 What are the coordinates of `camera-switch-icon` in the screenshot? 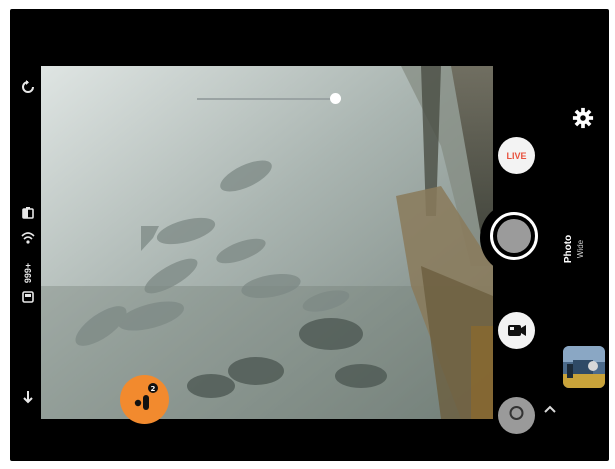 It's located at (516, 413).